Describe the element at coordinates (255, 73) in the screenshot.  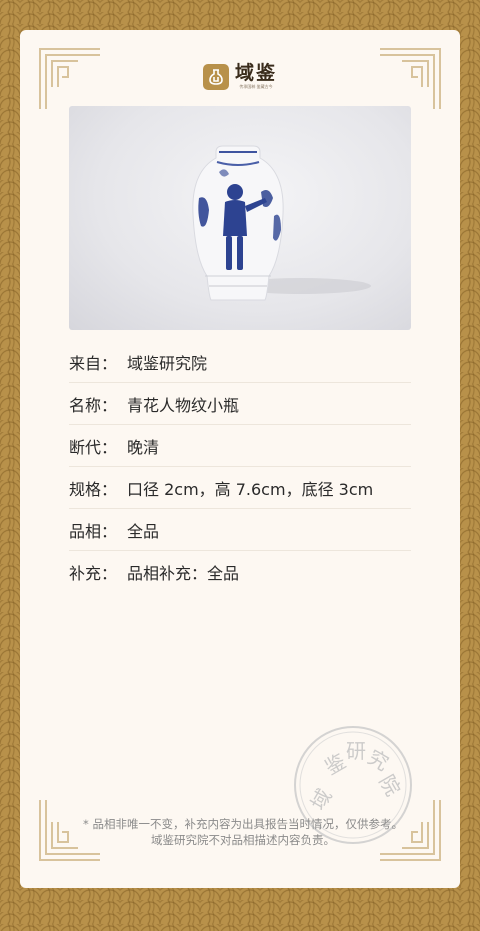
I see `brand-name: 域鉴` at that location.